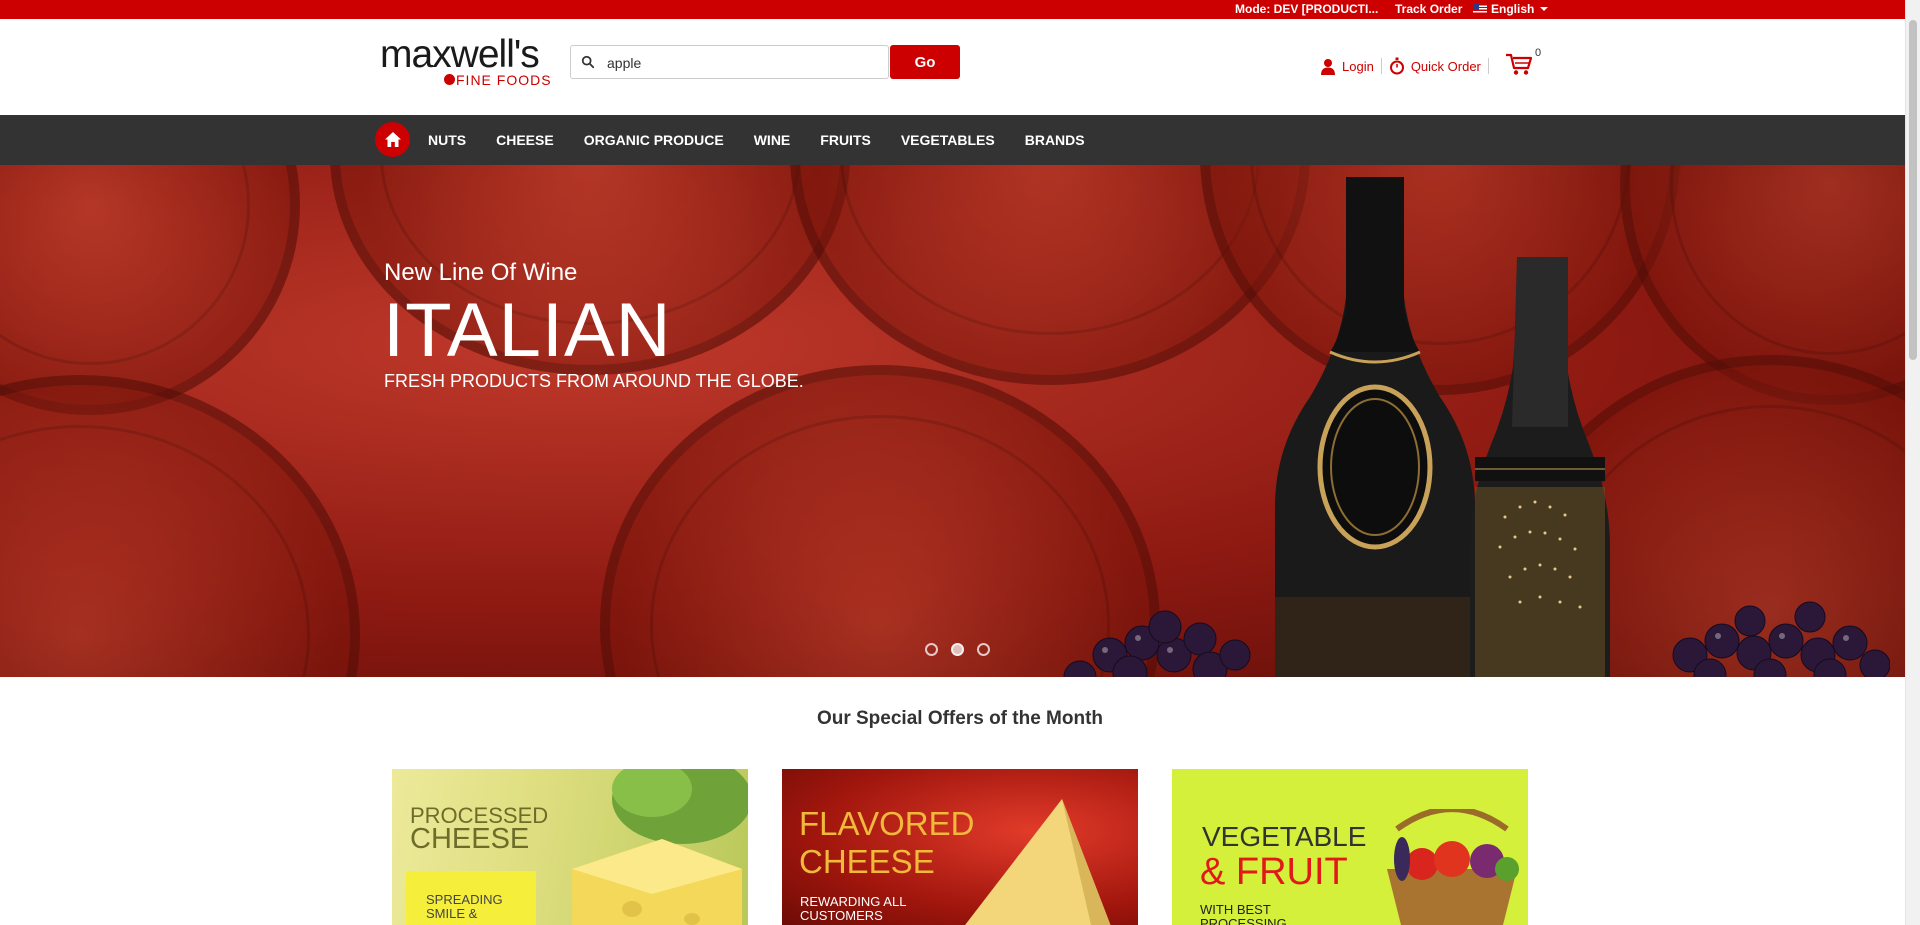 Image resolution: width=1920 pixels, height=925 pixels. I want to click on offer-line1: VEGETABLE, so click(1284, 836).